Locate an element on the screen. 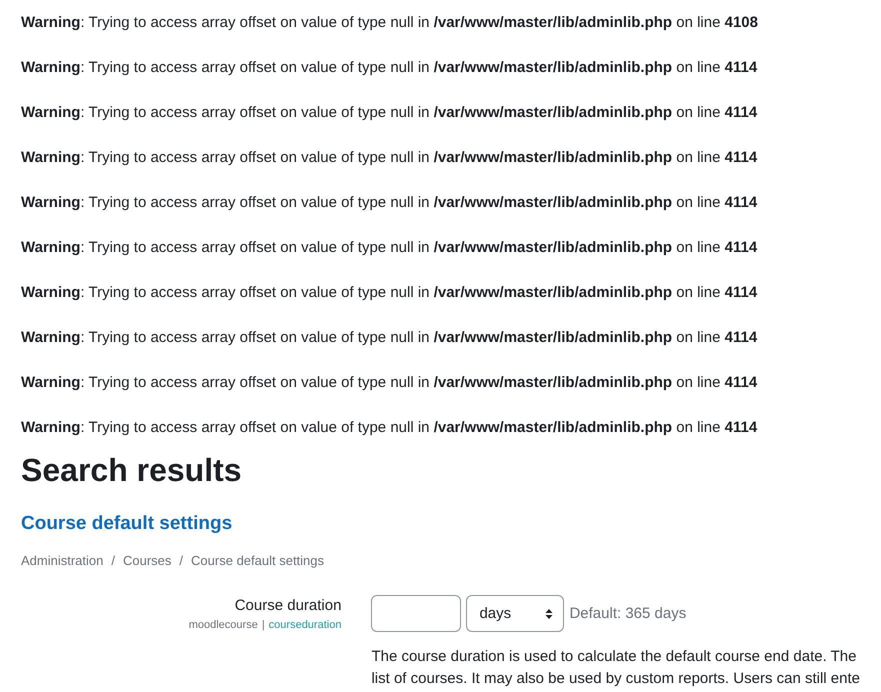 This screenshot has width=881, height=692. page-title: Search results is located at coordinates (132, 470).